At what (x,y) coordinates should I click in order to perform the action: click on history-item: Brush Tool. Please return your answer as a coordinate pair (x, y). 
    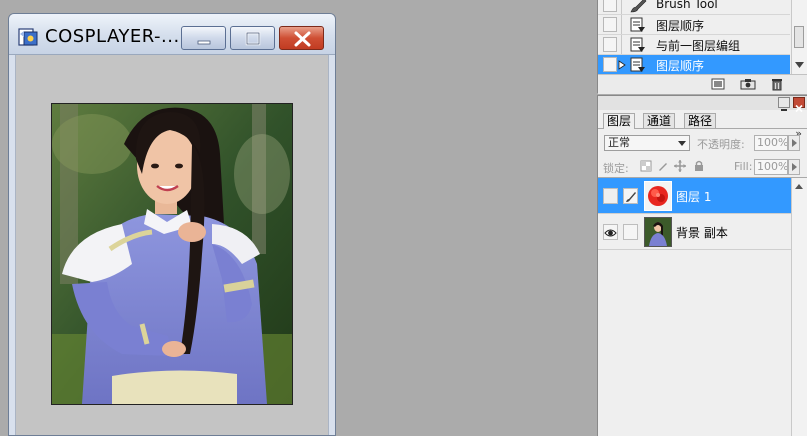
    Looking at the image, I should click on (694, 7).